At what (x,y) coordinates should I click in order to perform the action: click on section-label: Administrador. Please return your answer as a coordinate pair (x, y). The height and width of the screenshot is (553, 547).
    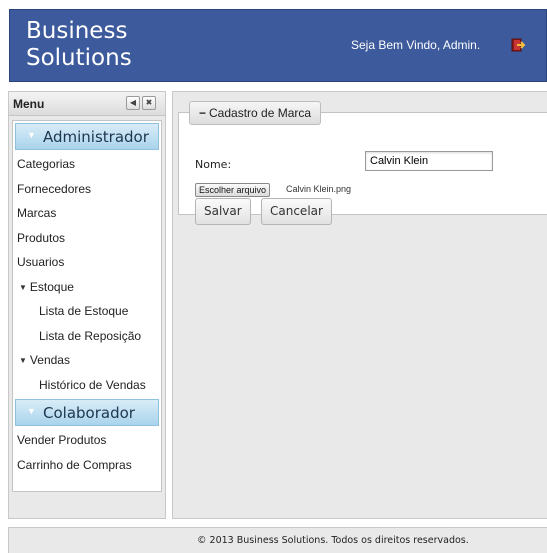
    Looking at the image, I should click on (96, 137).